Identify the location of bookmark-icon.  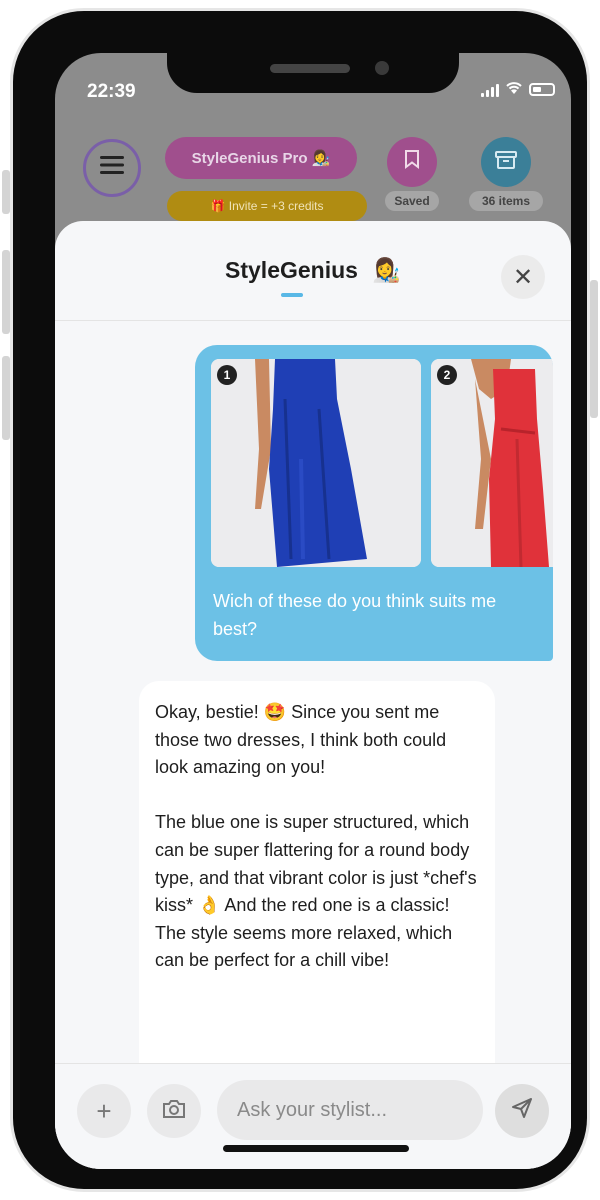
(412, 162).